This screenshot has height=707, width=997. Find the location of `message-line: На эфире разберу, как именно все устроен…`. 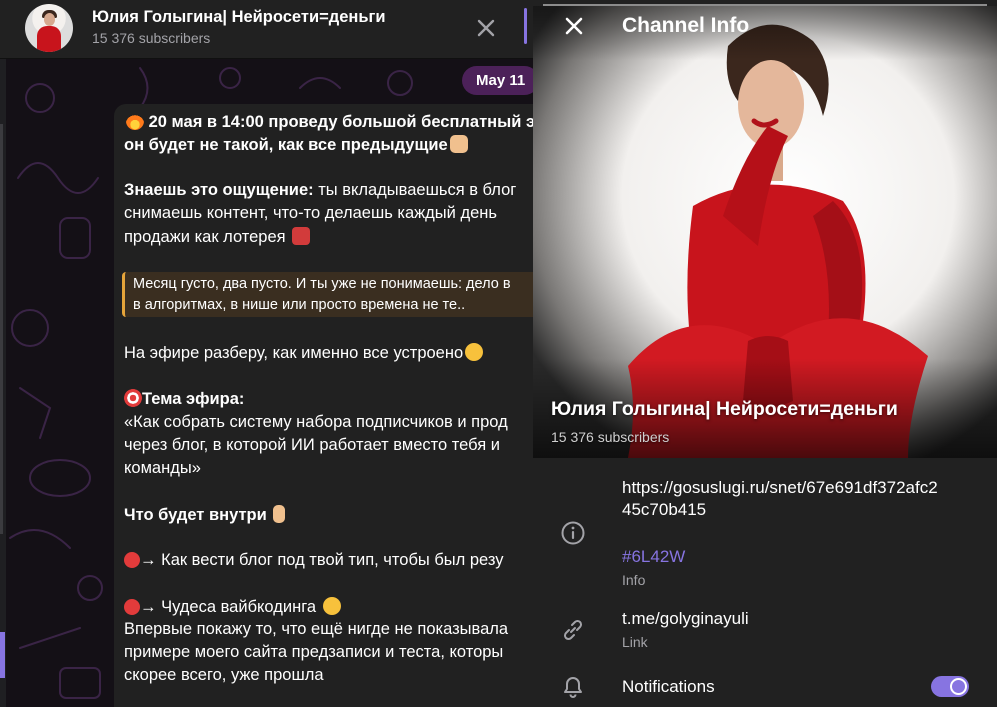

message-line: На эфире разберу, как именно все устроен… is located at coordinates (304, 353).